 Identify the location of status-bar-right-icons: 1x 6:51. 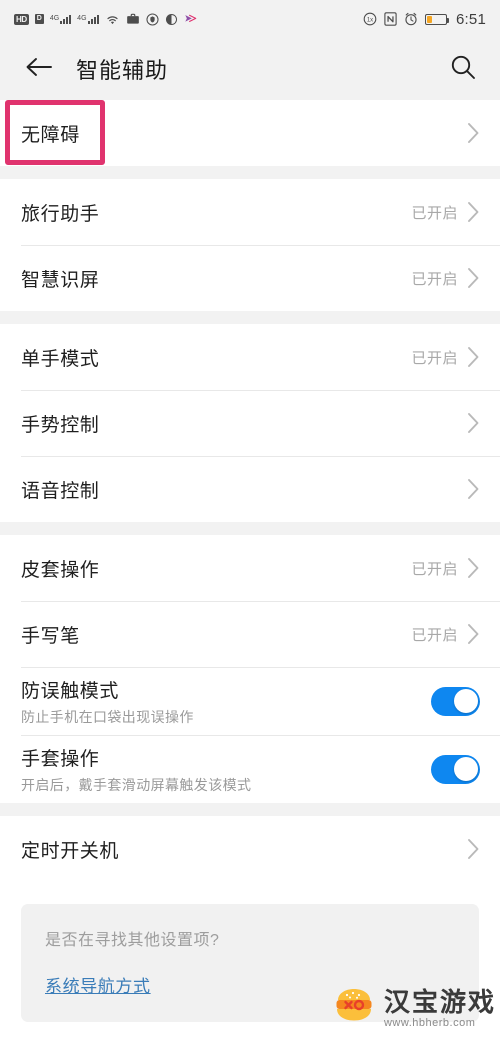
(424, 19).